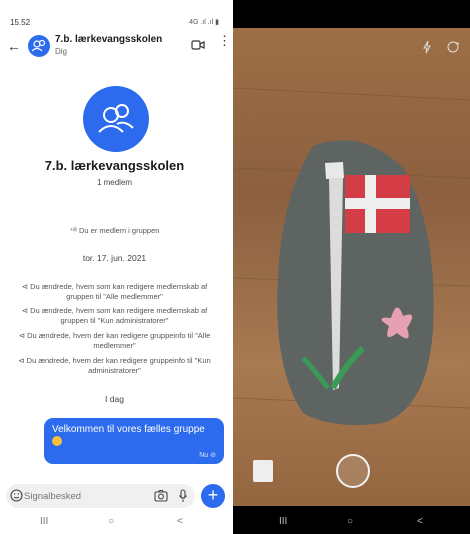 Image resolution: width=470 pixels, height=534 pixels. Describe the element at coordinates (263, 471) in the screenshot. I see `gallery-thumbnail` at that location.